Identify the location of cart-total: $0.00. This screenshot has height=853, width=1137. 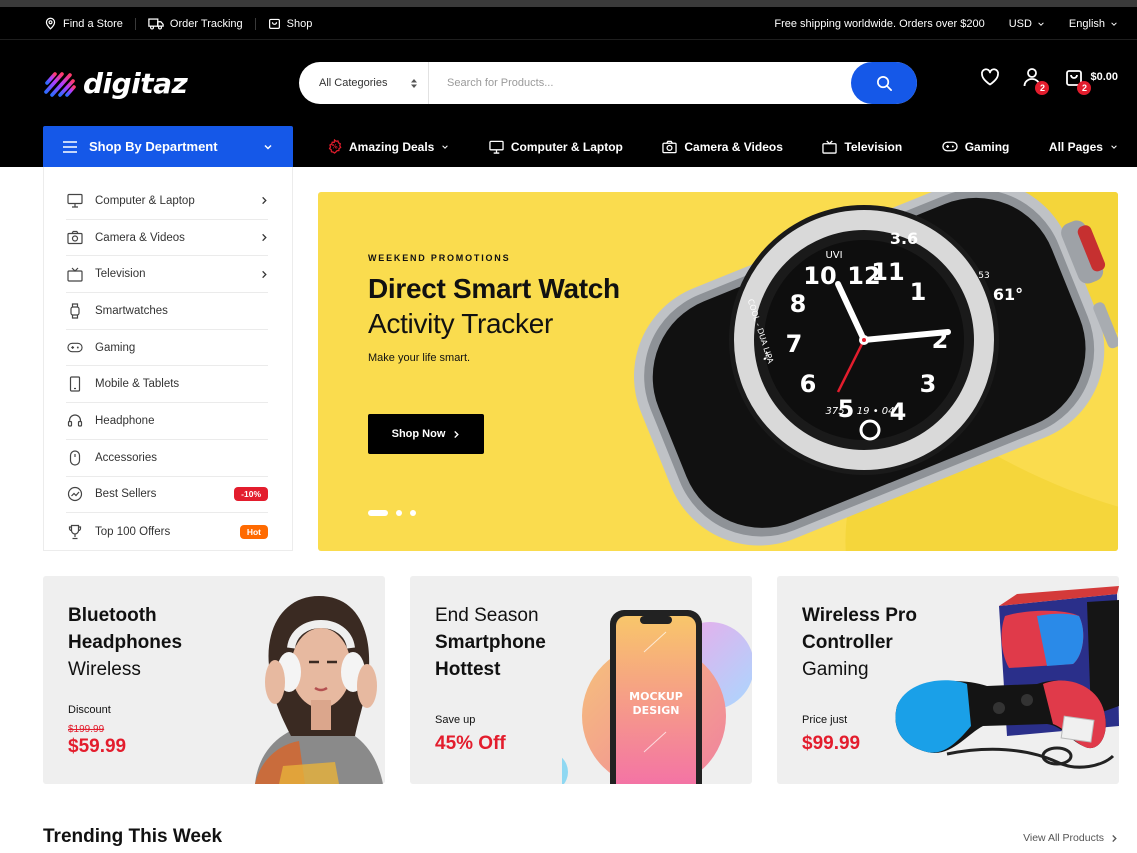
(1104, 77).